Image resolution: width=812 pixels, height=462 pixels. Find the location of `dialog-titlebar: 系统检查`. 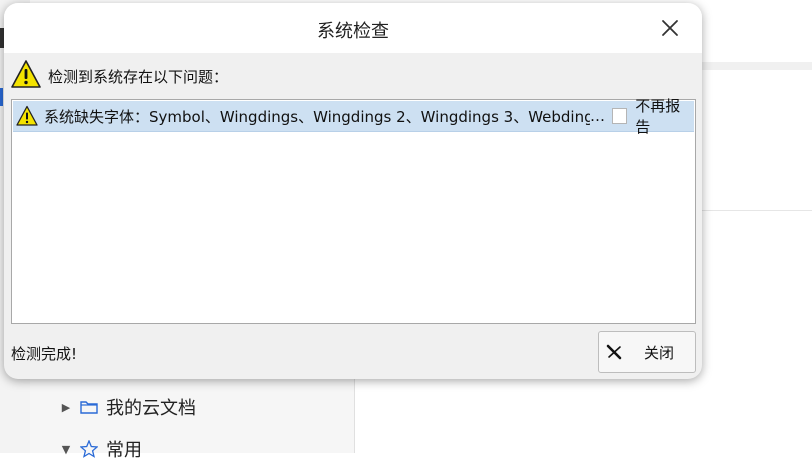

dialog-titlebar: 系统检查 is located at coordinates (353, 28).